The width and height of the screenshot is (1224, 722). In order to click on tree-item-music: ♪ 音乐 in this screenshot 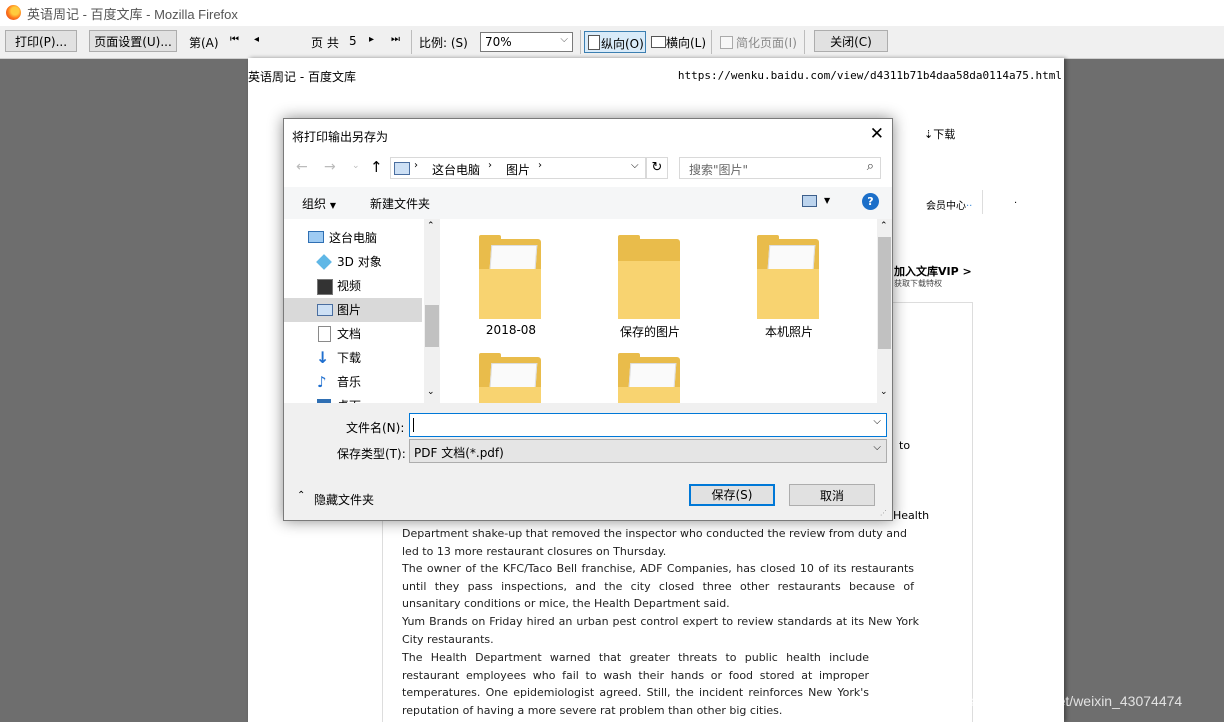, I will do `click(353, 382)`.